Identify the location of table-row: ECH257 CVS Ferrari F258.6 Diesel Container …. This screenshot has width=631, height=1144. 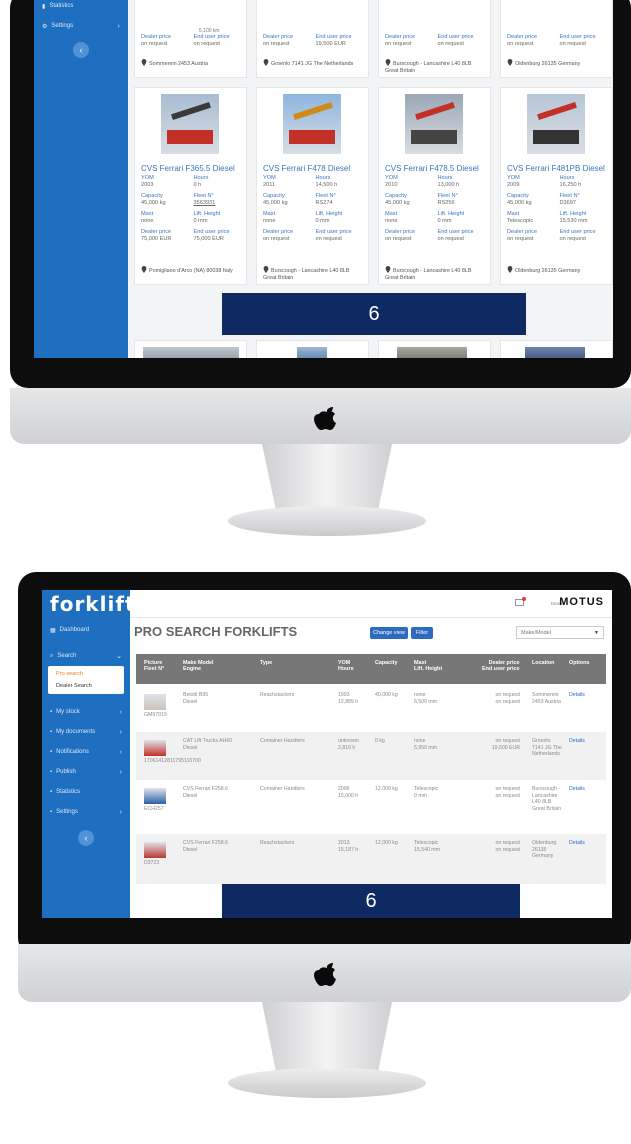
(371, 807).